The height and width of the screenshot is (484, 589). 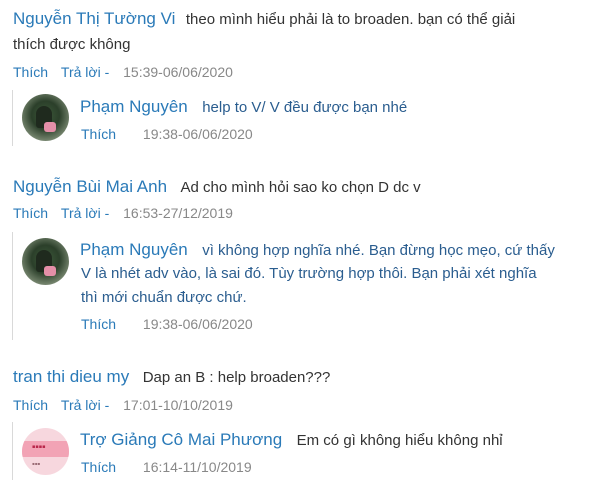 What do you see at coordinates (39, 447) in the screenshot?
I see `avatar-logo-text: ▪▪▪▪` at bounding box center [39, 447].